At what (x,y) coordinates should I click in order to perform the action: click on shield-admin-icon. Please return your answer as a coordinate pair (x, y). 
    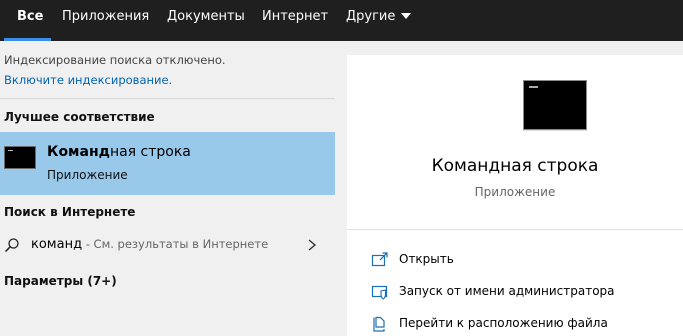
    Looking at the image, I should click on (379, 292).